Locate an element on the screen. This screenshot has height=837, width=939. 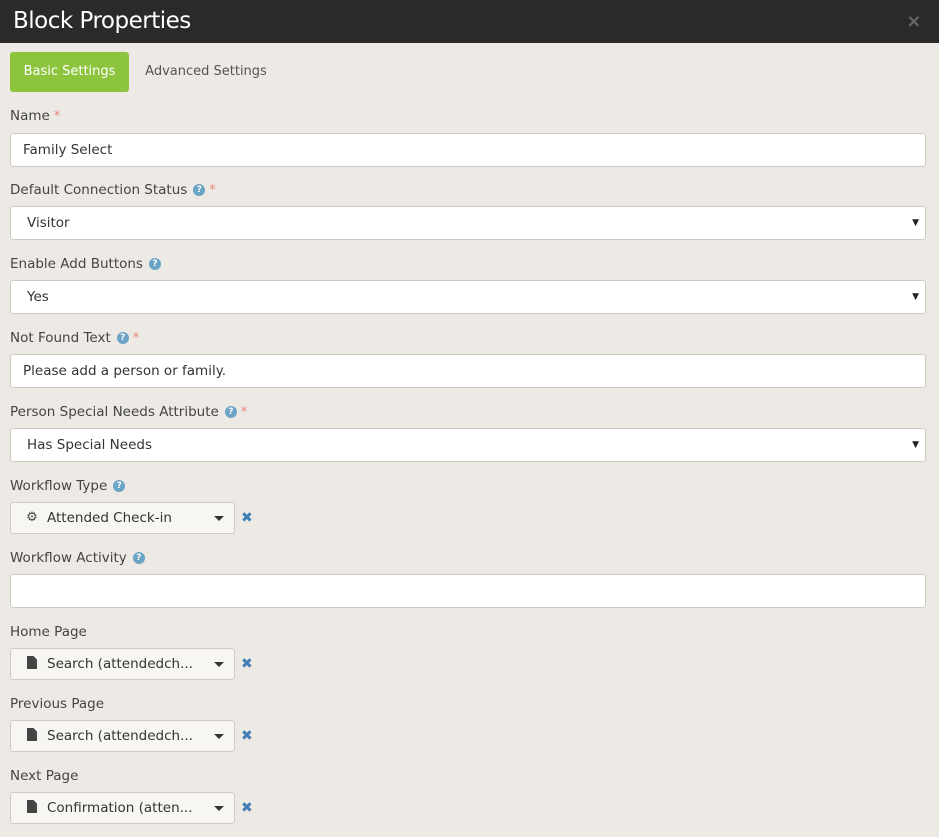
enable-add-buttons-select: Yes ▼ is located at coordinates (468, 297).